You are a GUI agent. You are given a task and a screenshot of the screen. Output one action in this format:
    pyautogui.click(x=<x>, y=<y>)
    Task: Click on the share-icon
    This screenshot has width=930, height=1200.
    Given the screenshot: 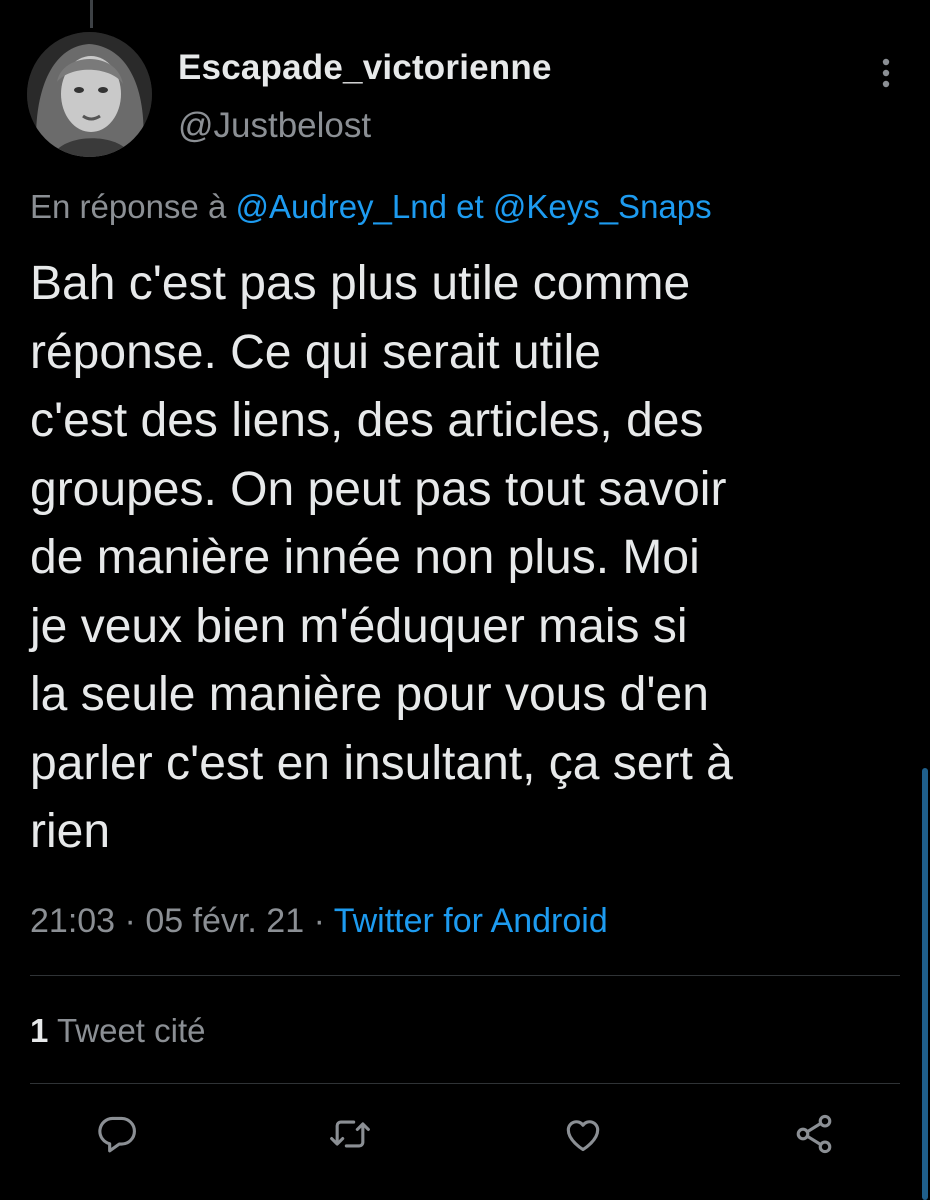 What is the action you would take?
    pyautogui.click(x=814, y=1134)
    